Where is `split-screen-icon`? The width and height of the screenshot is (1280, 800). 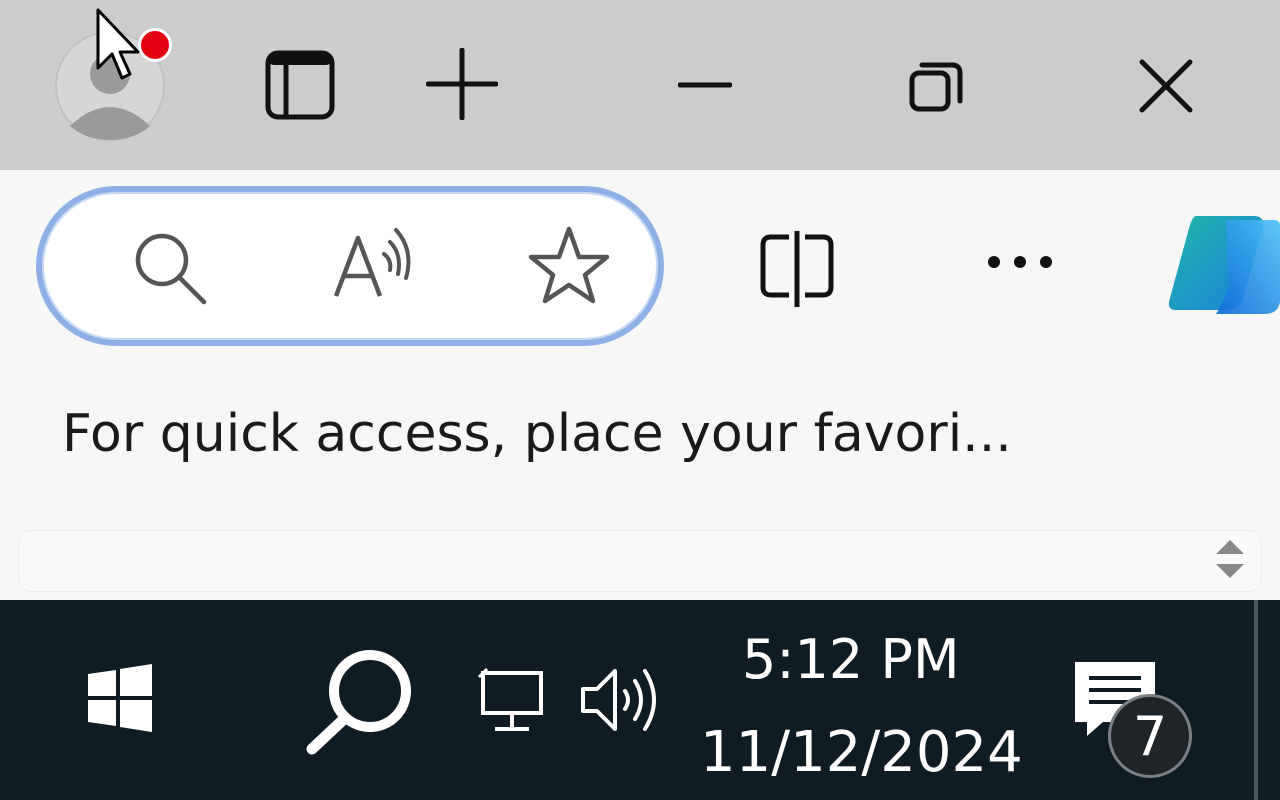 split-screen-icon is located at coordinates (797, 269).